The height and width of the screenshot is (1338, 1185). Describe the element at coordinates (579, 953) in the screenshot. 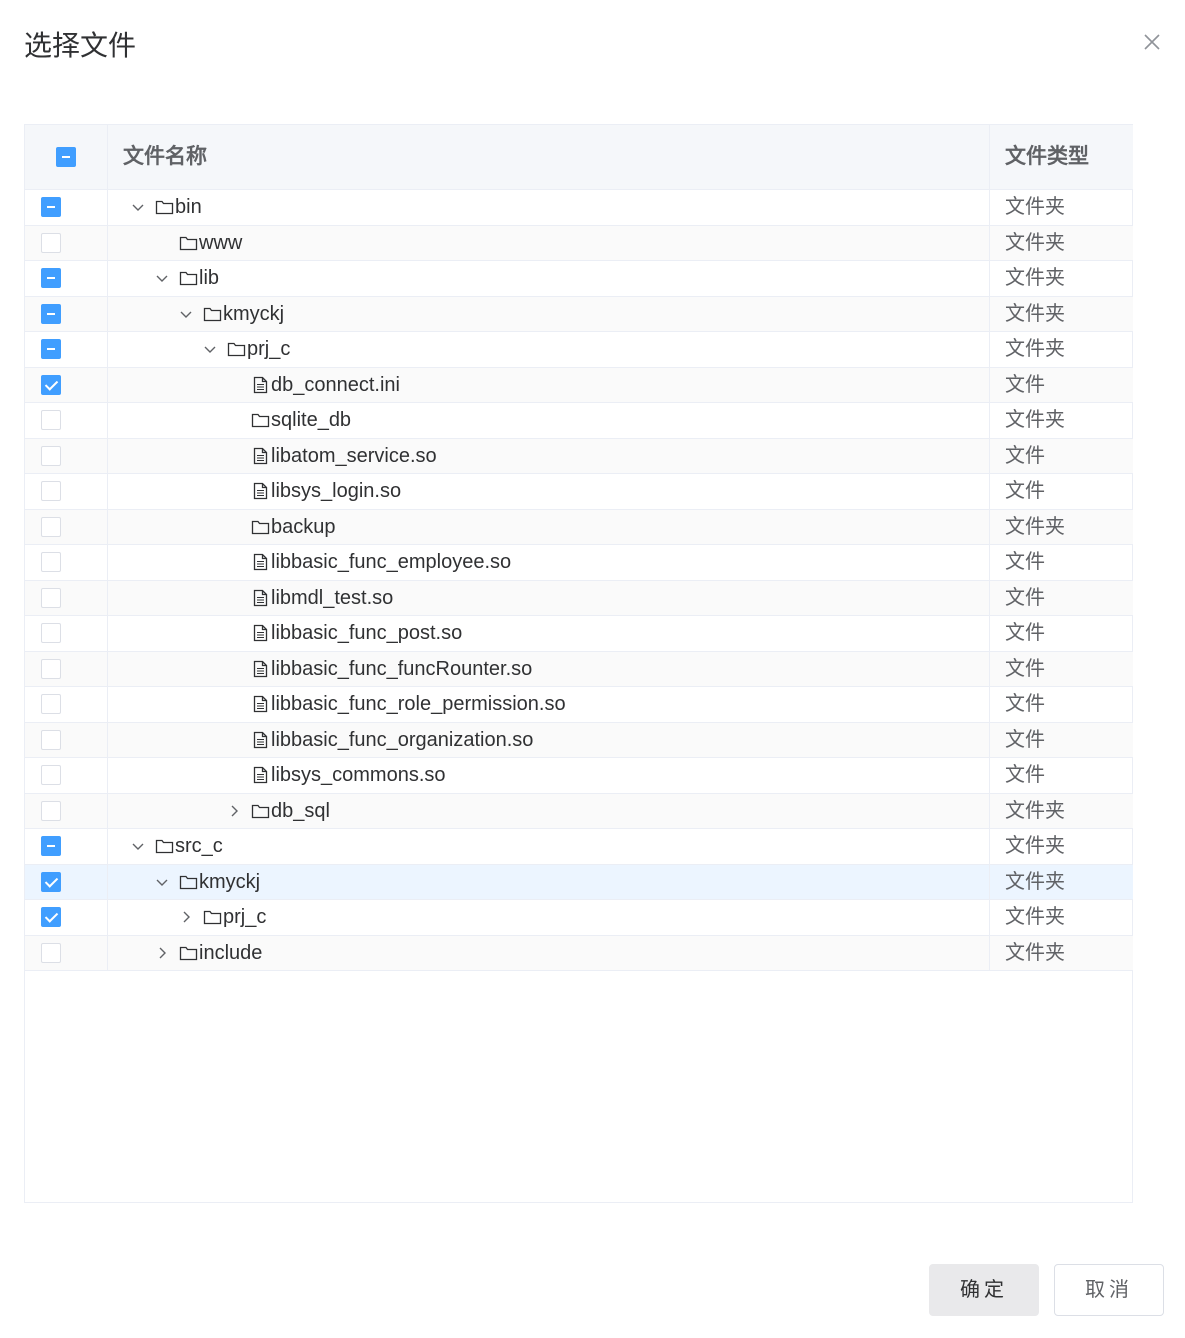

I see `table-row: include 文件夹` at that location.